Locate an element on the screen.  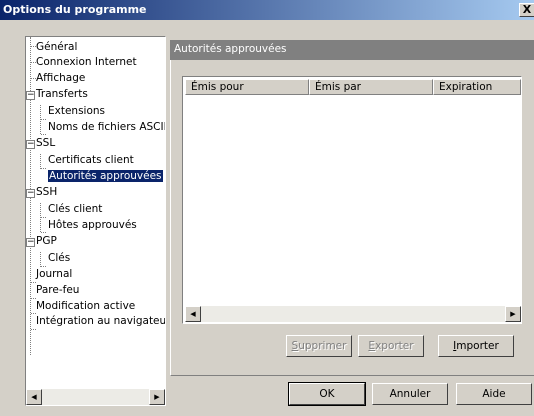
list-horizontal-scrollbar: ◀ ▶ is located at coordinates (353, 314).